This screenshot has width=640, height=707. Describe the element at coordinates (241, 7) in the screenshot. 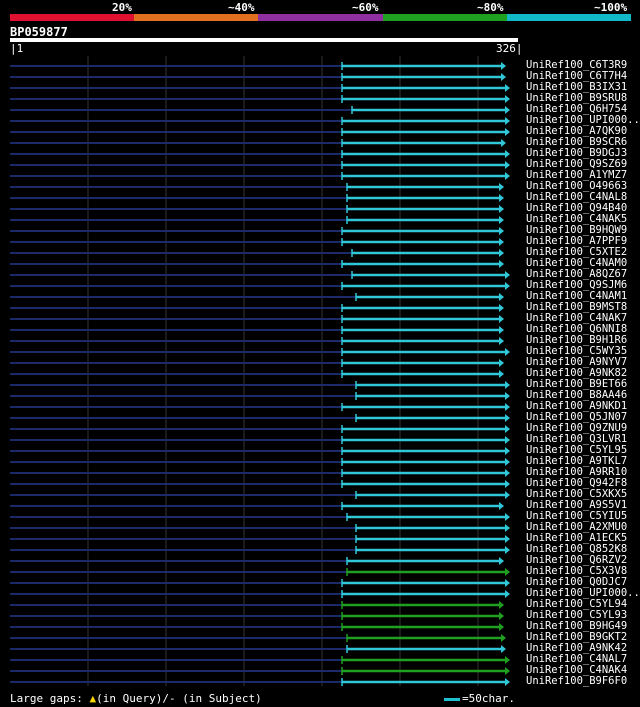

I see `legend-label: ~40%` at that location.